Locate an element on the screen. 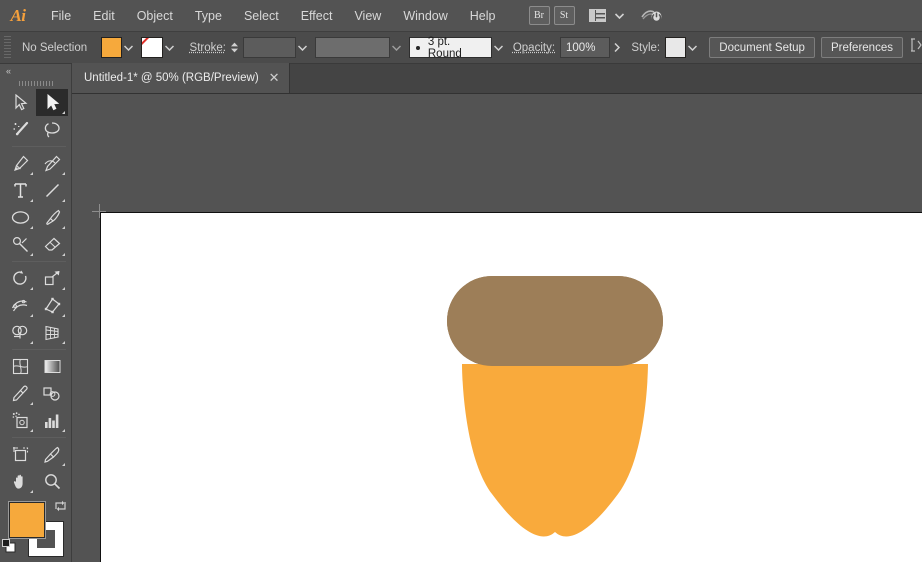 The image size is (922, 562). default-fill-stroke-icon is located at coordinates (9, 546).